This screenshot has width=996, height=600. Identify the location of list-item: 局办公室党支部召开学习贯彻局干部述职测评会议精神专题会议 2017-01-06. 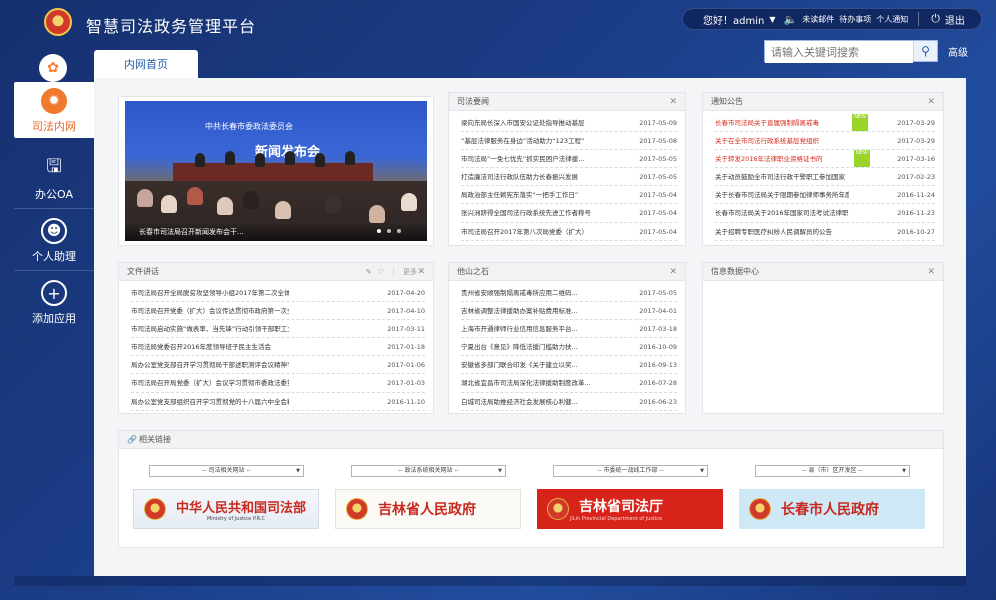
(278, 365).